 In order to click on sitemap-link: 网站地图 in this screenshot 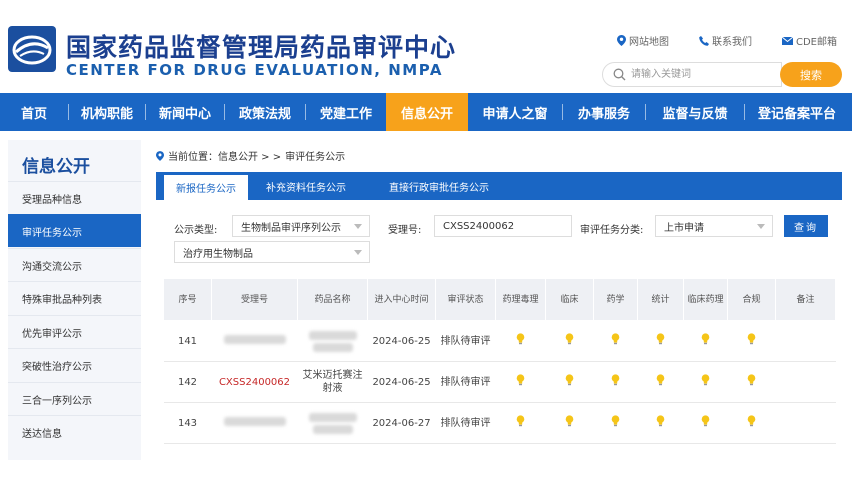, I will do `click(643, 40)`.